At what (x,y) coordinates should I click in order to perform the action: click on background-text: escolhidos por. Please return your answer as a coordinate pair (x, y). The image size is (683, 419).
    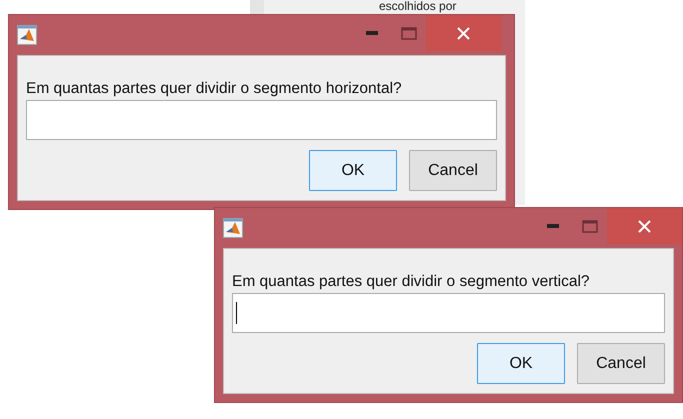
    Looking at the image, I should click on (418, 6).